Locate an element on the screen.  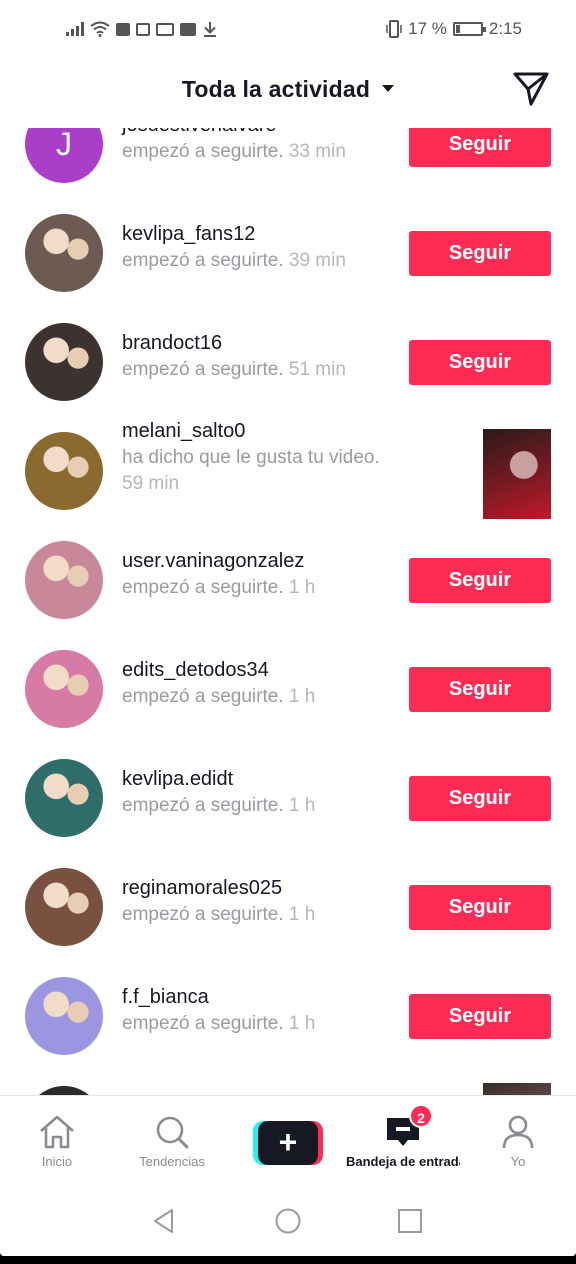
activity-filter-dropdown: Toda la actividad is located at coordinates (288, 89).